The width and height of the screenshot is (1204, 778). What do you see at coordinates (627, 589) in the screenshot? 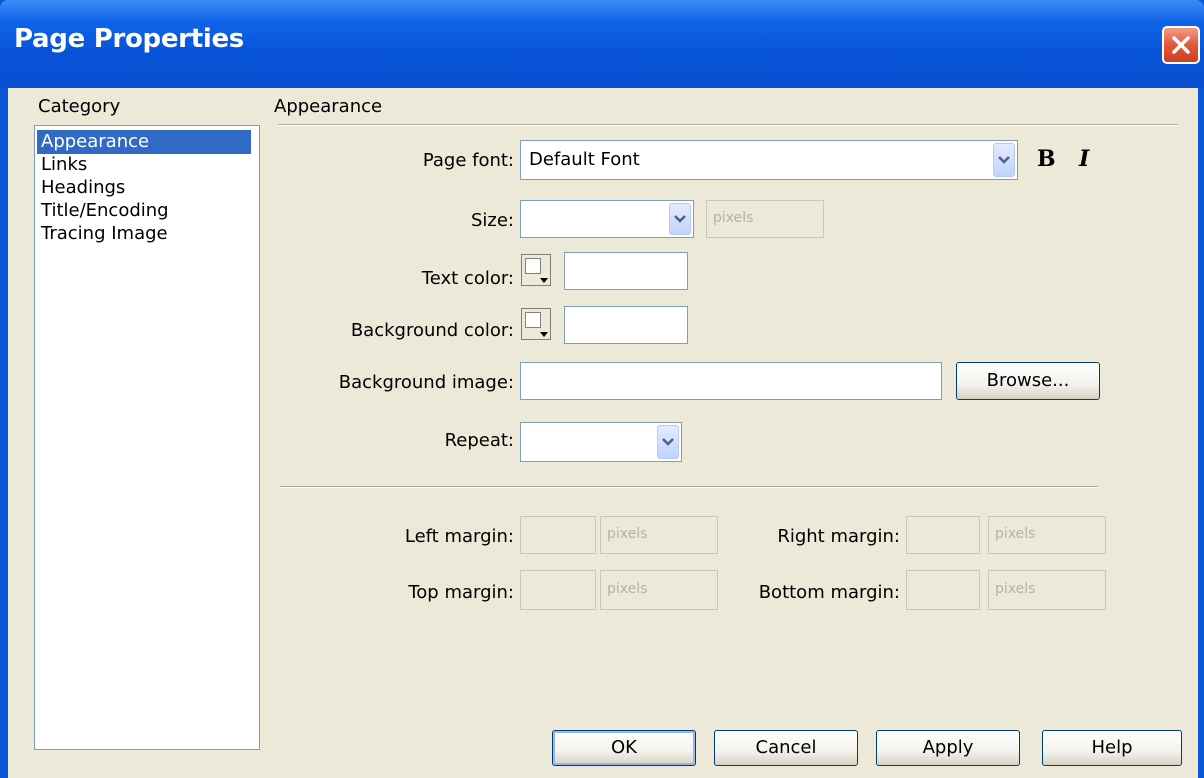
I see `top-margin-unit: pixels` at bounding box center [627, 589].